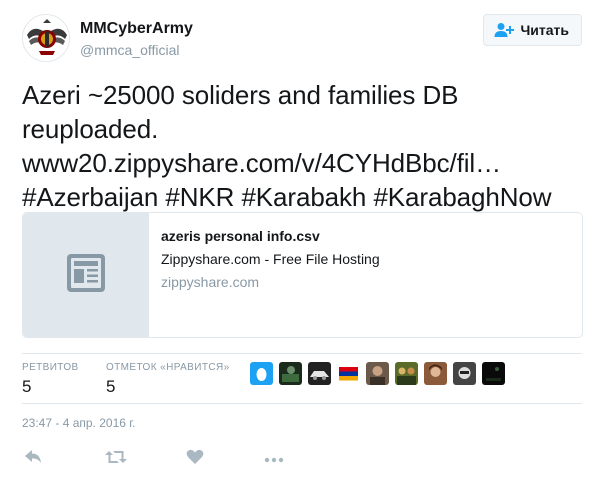 This screenshot has height=488, width=595. I want to click on hashtag-karabakh: #Karabakh, so click(303, 197).